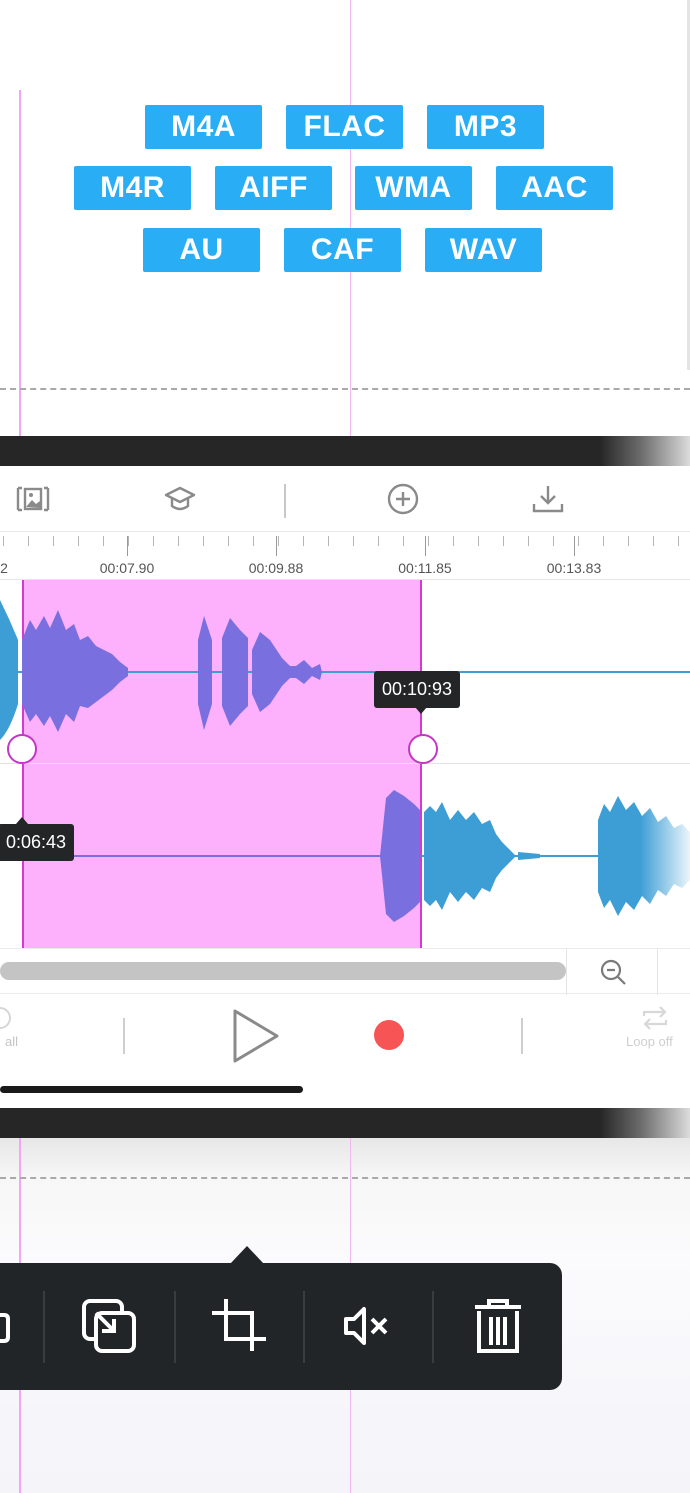  What do you see at coordinates (342, 250) in the screenshot?
I see `format-badge-caf: CAF` at bounding box center [342, 250].